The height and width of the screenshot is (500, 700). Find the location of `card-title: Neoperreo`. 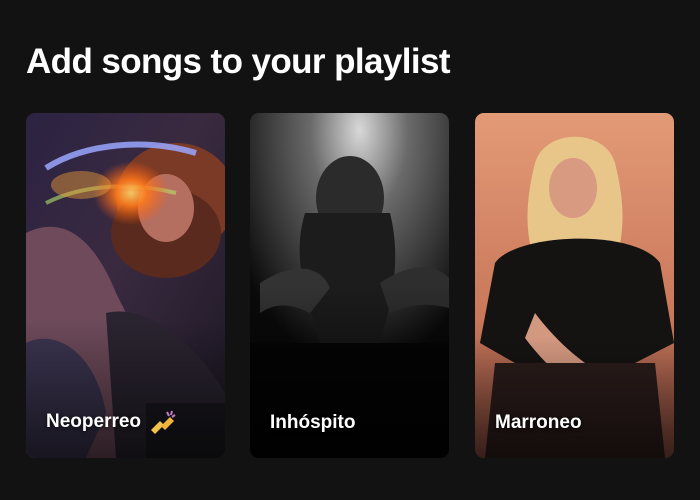

card-title: Neoperreo is located at coordinates (94, 421).